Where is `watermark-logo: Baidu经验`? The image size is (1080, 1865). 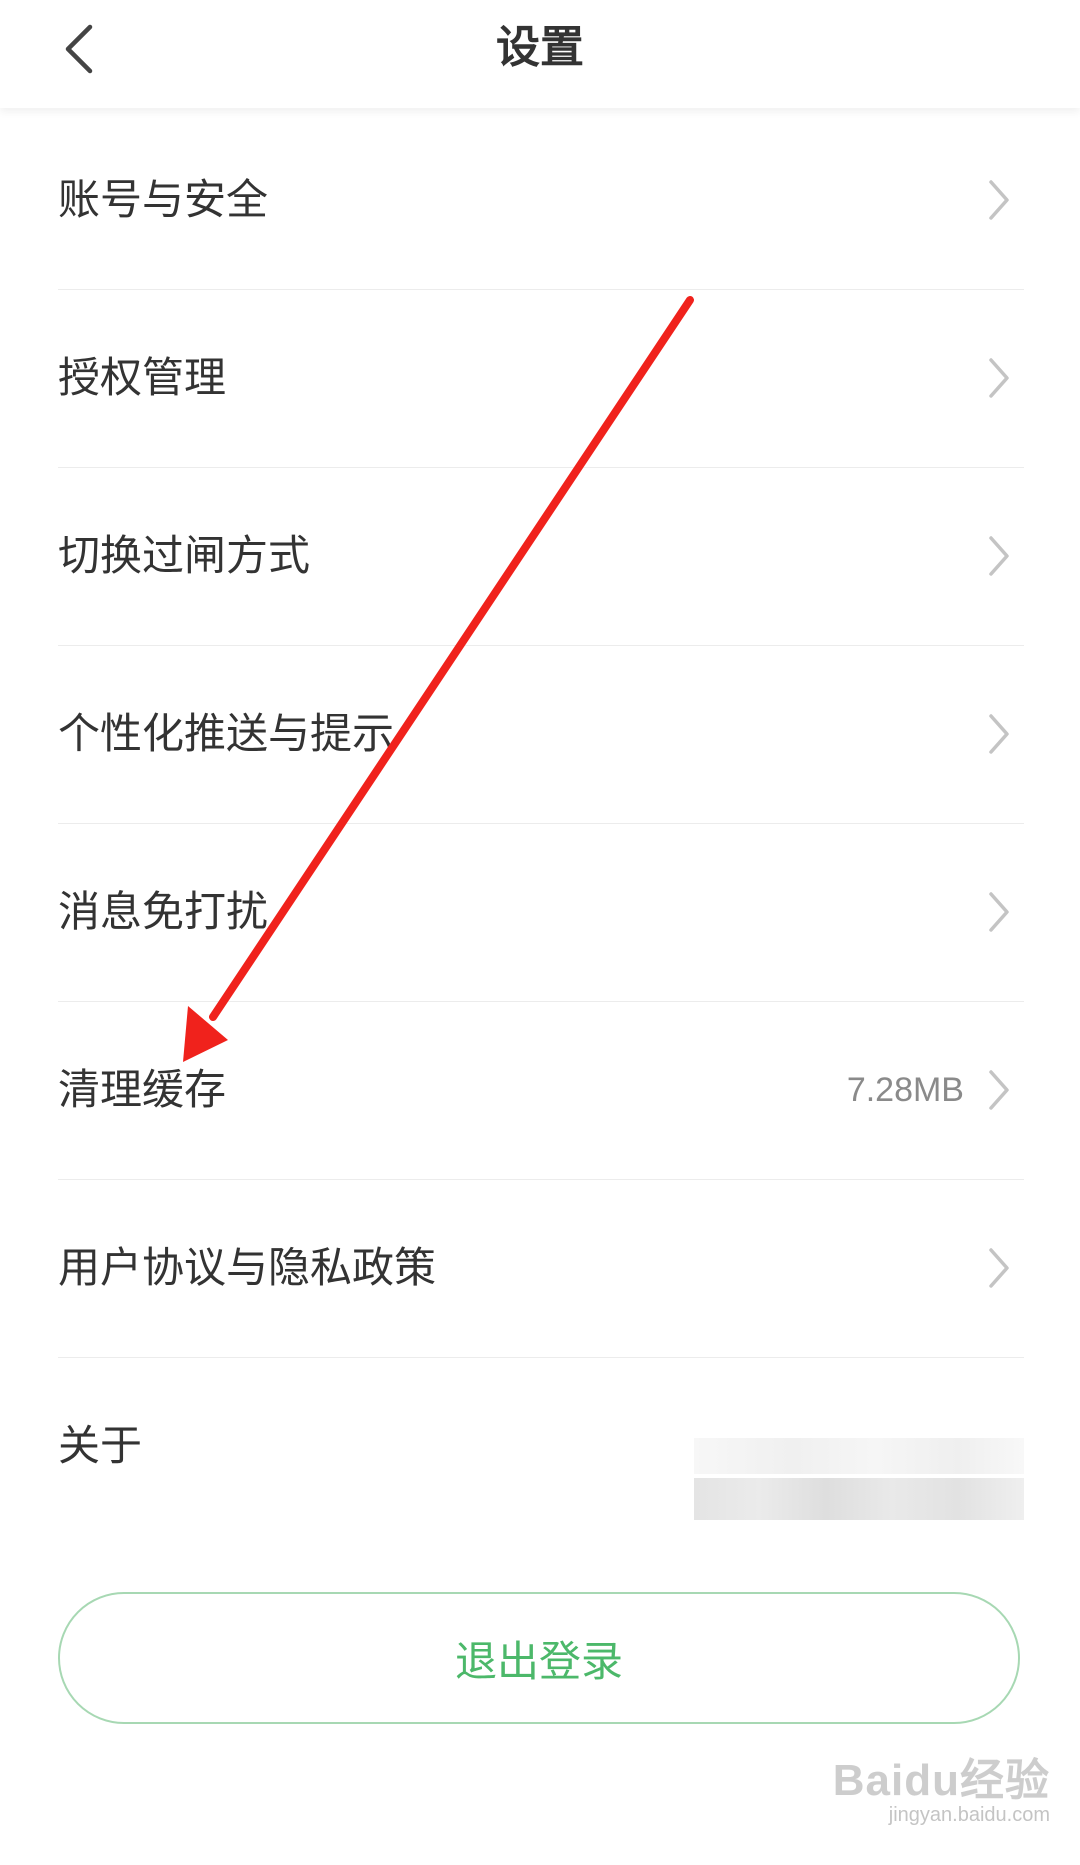
watermark-logo: Baidu经验 is located at coordinates (941, 1780).